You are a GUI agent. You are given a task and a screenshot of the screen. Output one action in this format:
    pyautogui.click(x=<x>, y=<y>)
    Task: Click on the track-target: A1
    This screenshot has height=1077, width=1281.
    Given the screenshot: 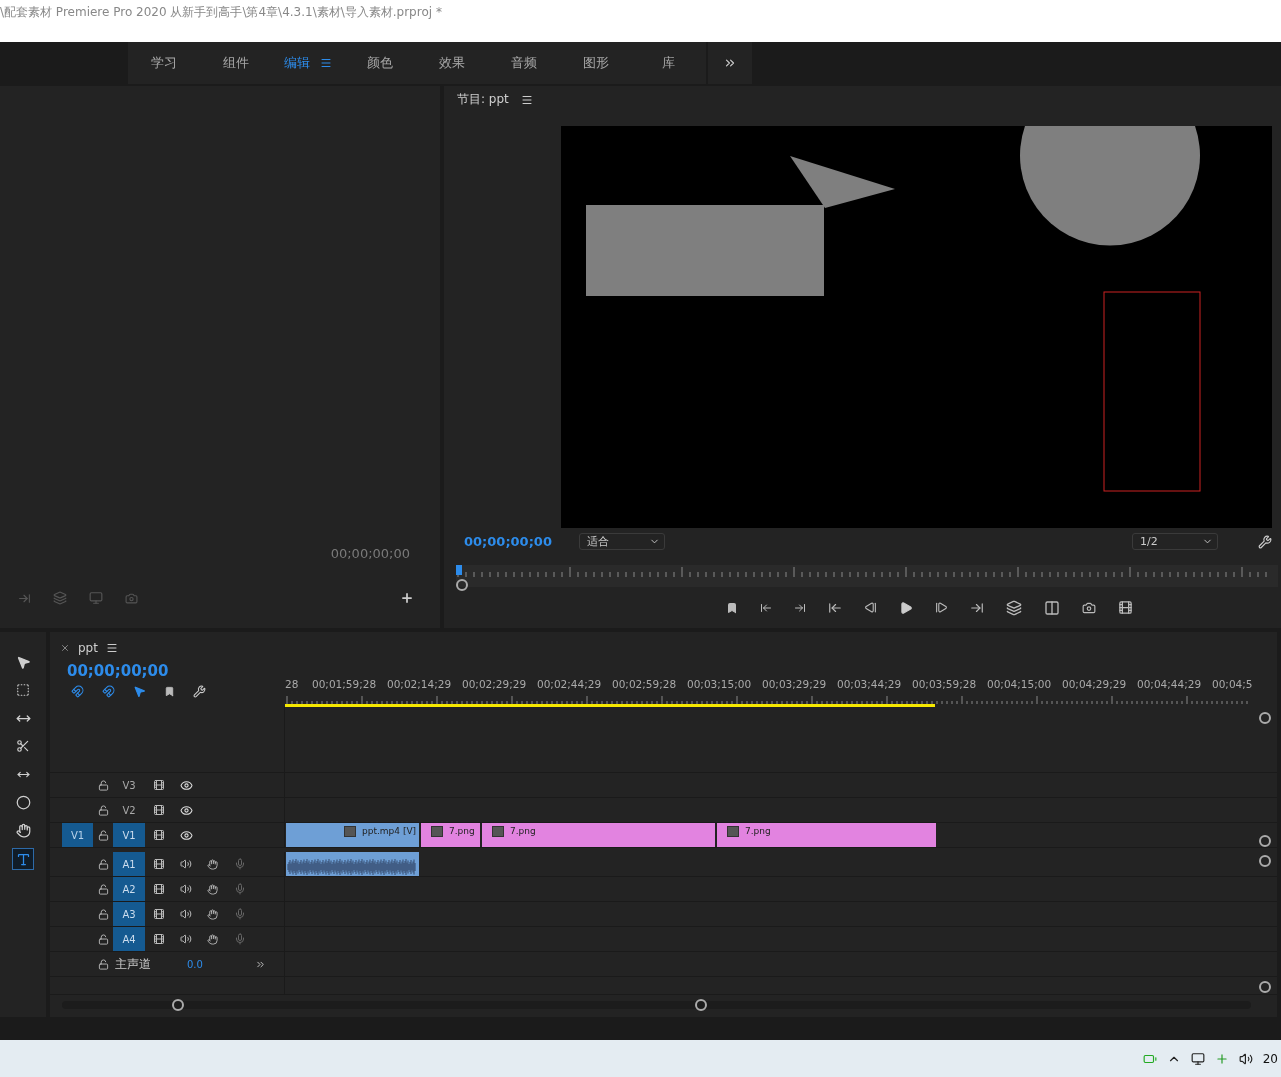 What is the action you would take?
    pyautogui.click(x=129, y=864)
    